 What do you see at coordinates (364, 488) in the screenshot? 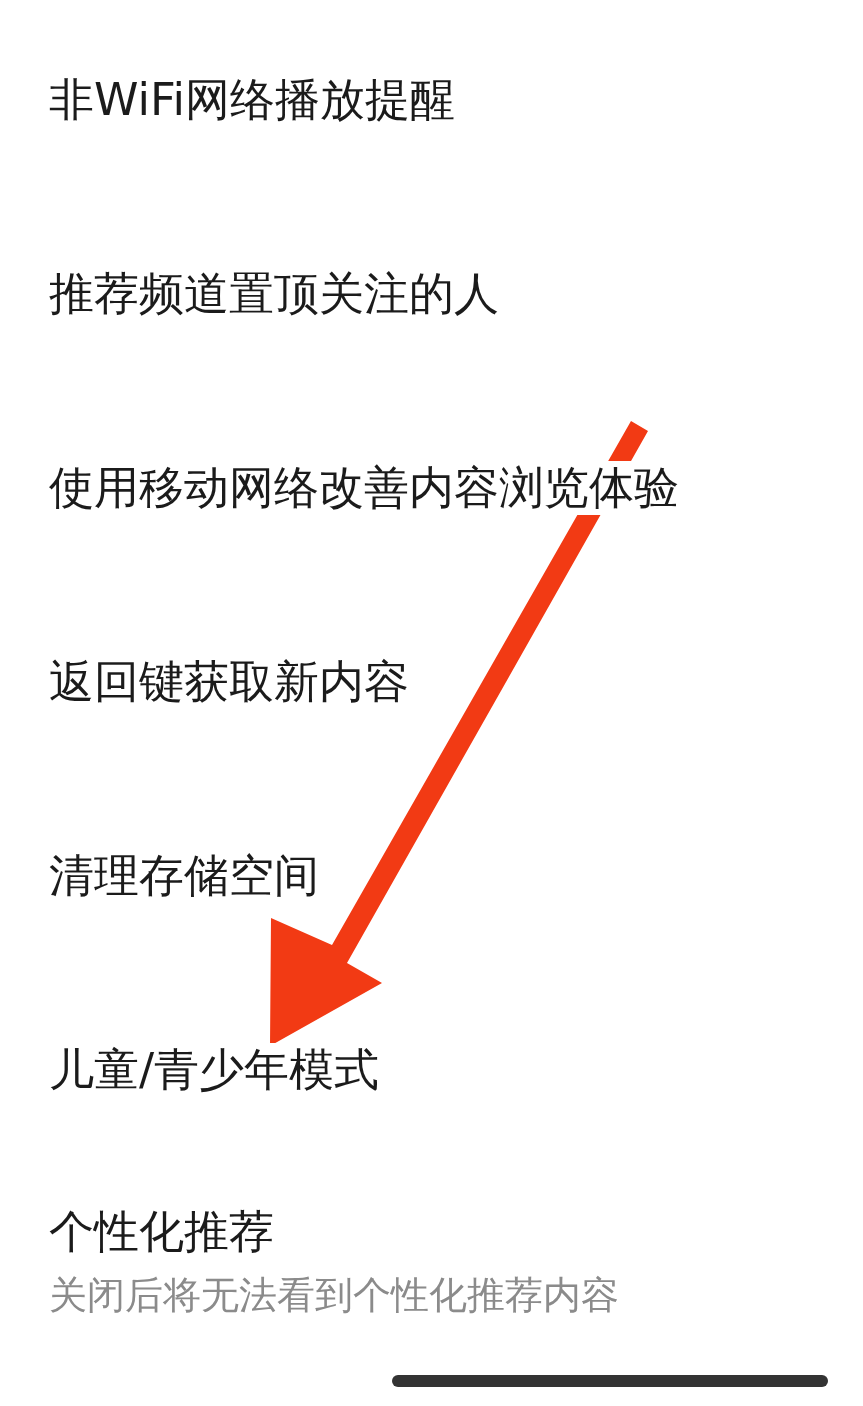
I see `setting-item: 使用移动网络改善内容浏览体验` at bounding box center [364, 488].